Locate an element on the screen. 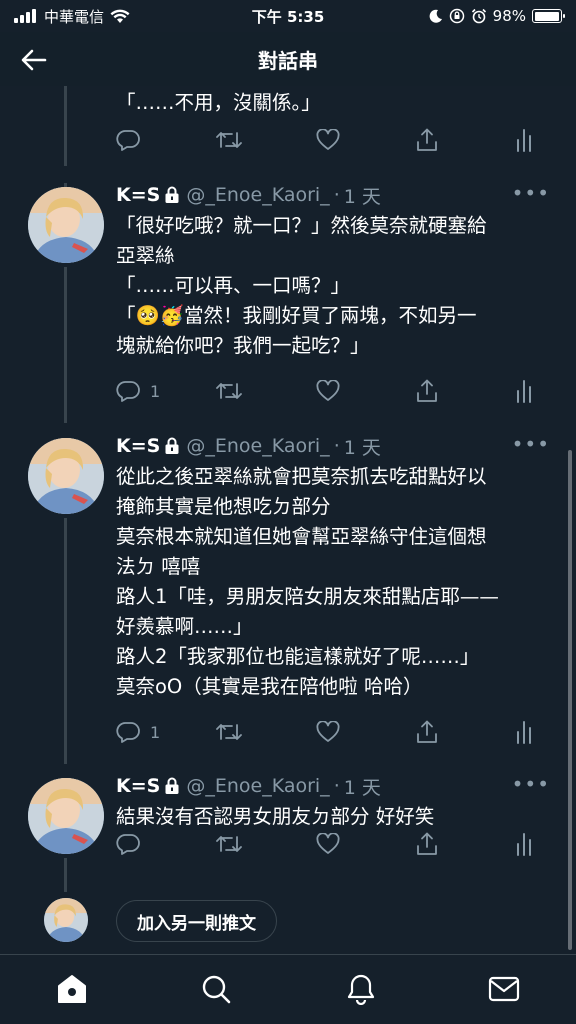  tweet-text-line: 塊就給你吧？我們一起吃？」 is located at coordinates (243, 345).